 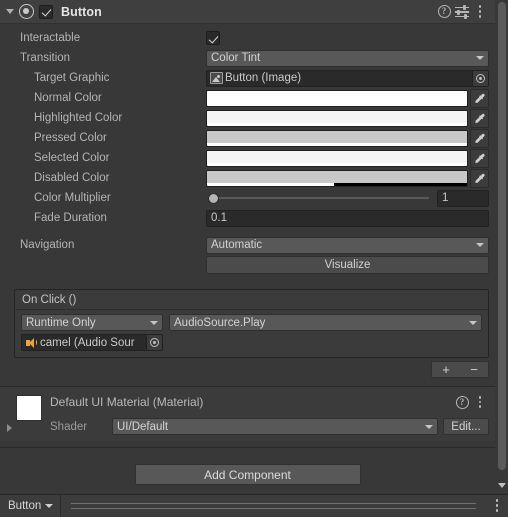 I want to click on remove-listener-button: −, so click(x=474, y=369).